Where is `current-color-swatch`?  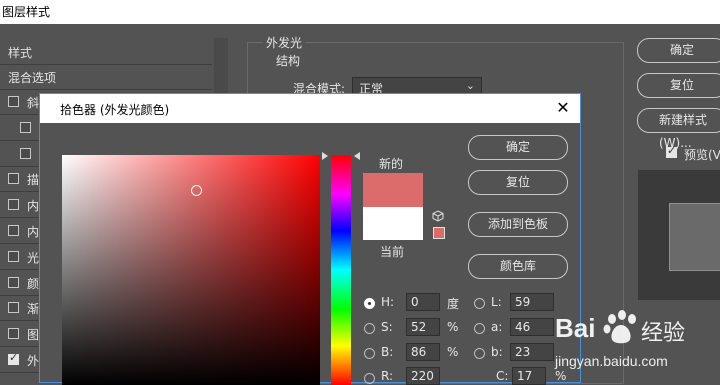
current-color-swatch is located at coordinates (393, 223).